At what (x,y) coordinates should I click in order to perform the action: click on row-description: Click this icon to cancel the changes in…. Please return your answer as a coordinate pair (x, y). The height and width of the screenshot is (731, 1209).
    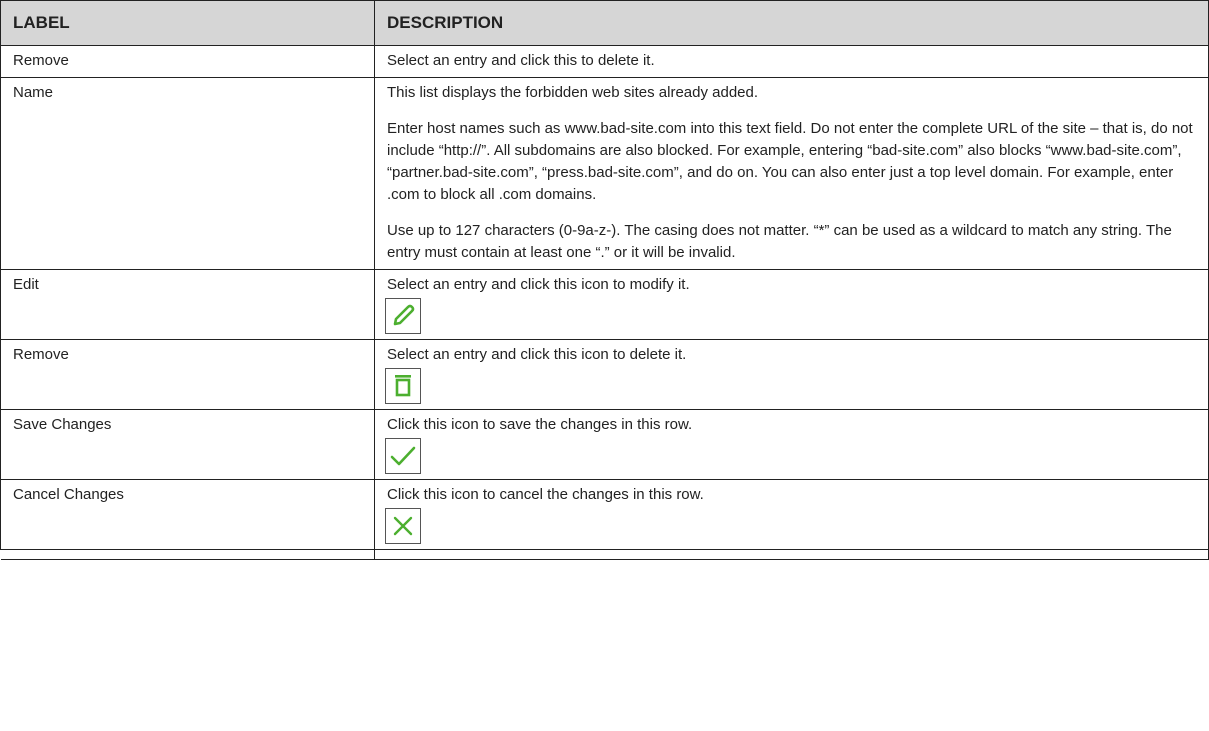
    Looking at the image, I should click on (791, 514).